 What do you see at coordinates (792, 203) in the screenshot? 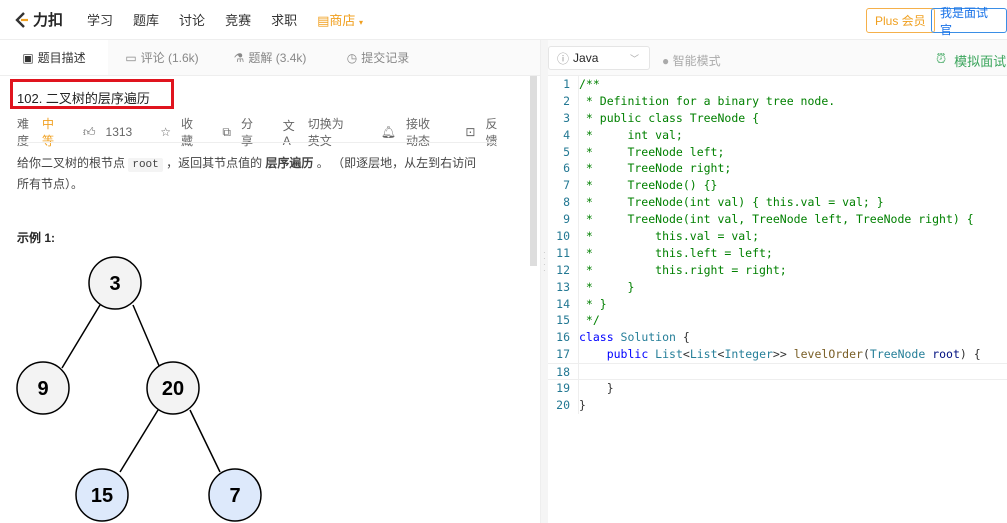
I see `code-text: * TreeNode(int val) { this.val = val; }` at bounding box center [792, 203].